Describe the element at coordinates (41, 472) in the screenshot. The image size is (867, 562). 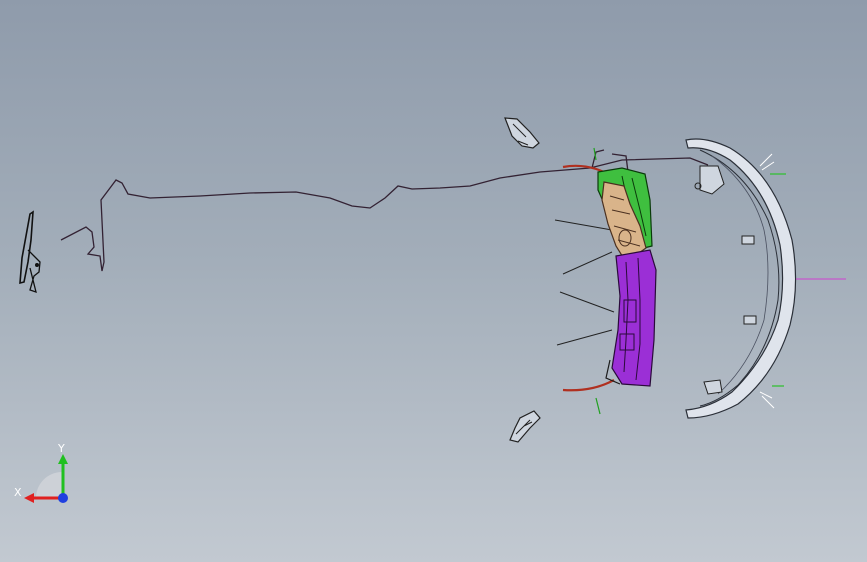
I see `coordinate-triad-icon: Y X` at that location.